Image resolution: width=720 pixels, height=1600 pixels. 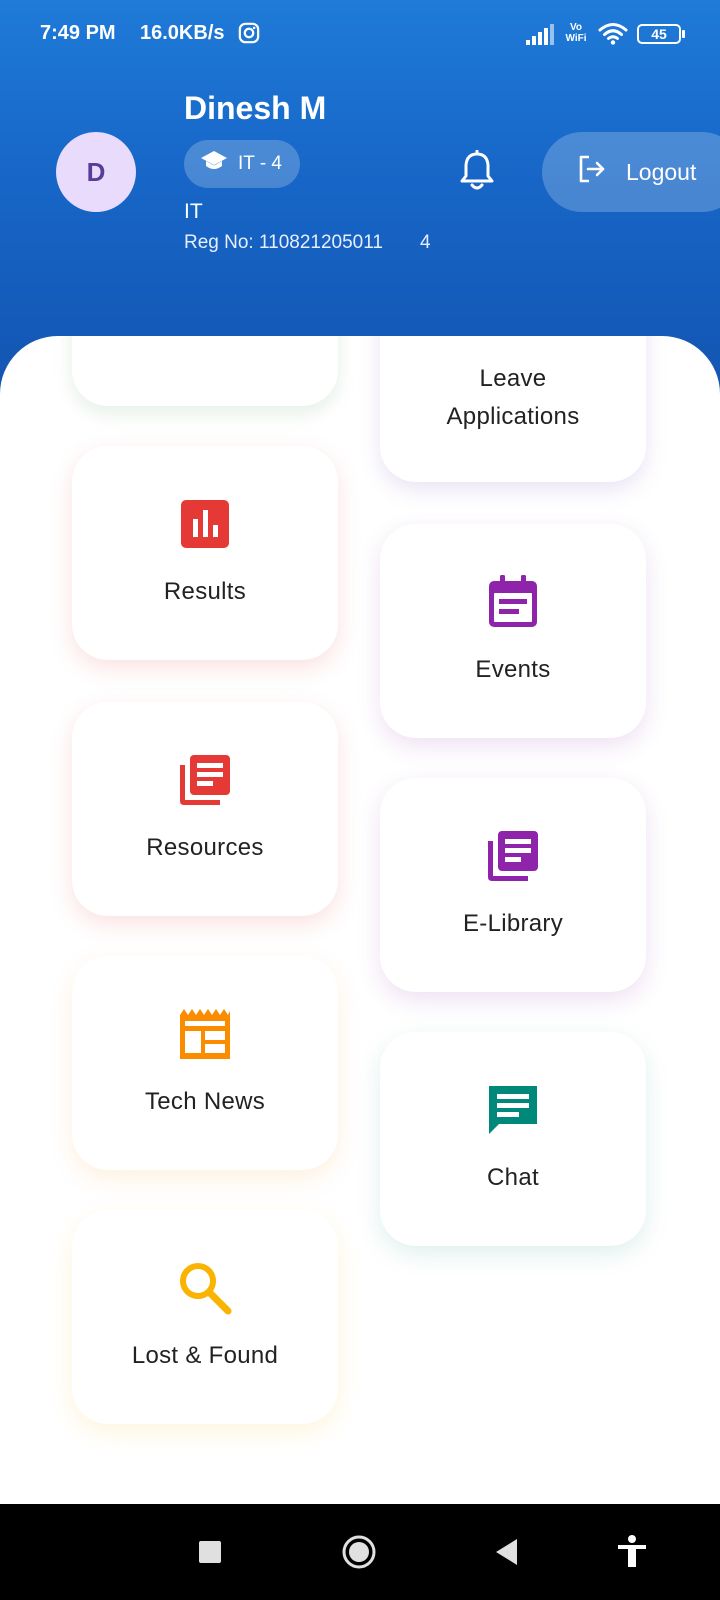 What do you see at coordinates (477, 171) in the screenshot?
I see `notification-bell-icon` at bounding box center [477, 171].